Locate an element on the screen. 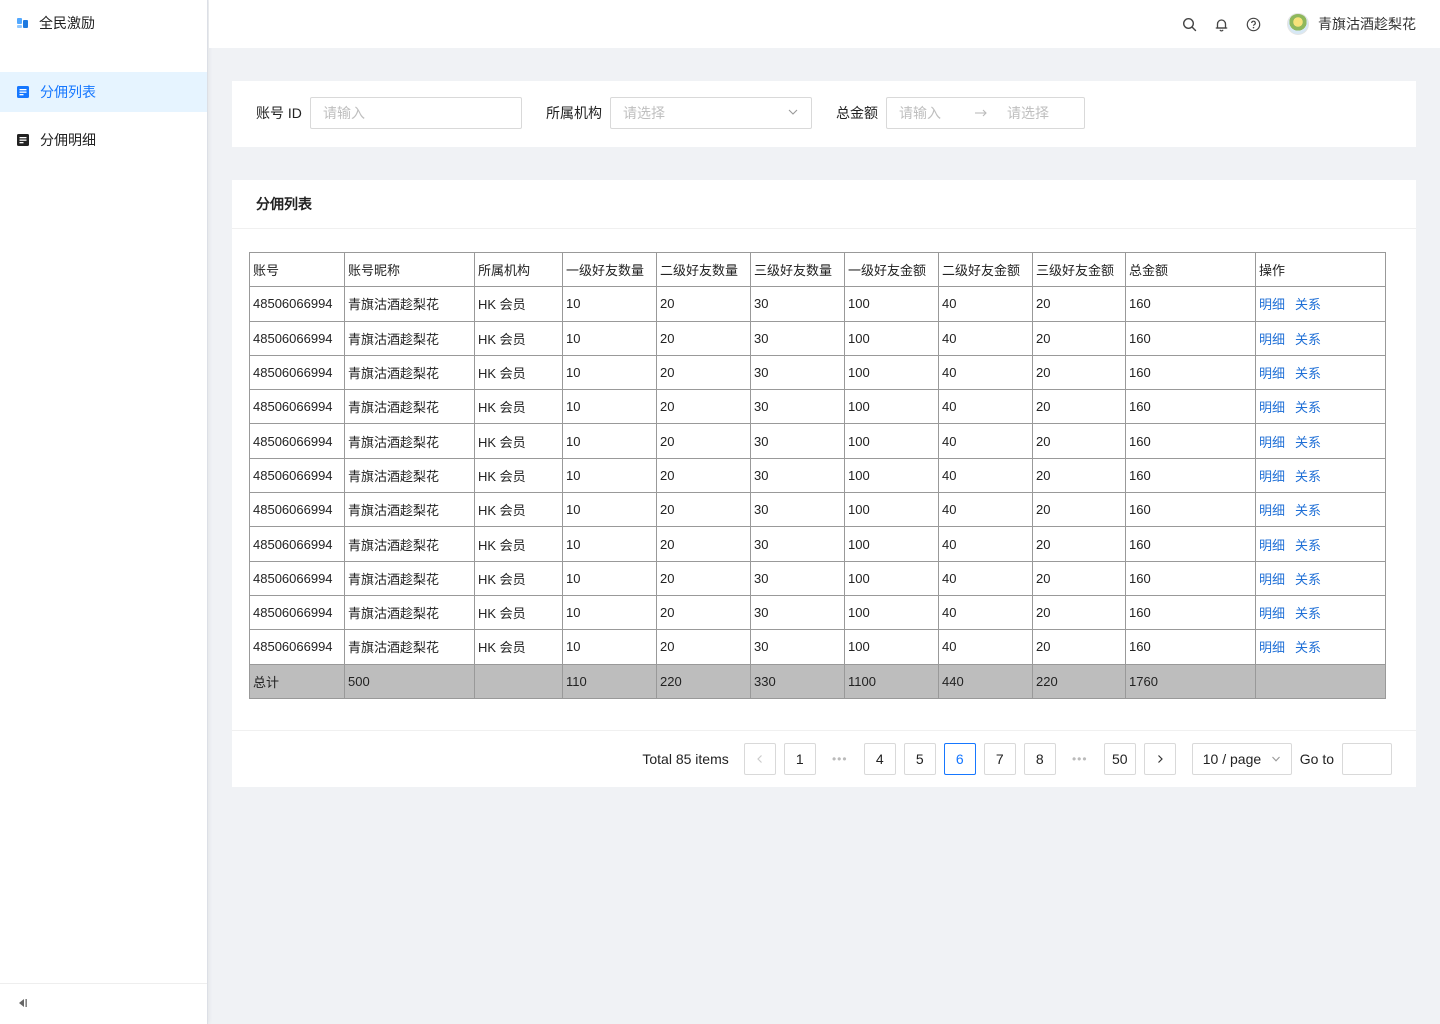 The width and height of the screenshot is (1440, 1024). total-cell: 总计 is located at coordinates (297, 681).